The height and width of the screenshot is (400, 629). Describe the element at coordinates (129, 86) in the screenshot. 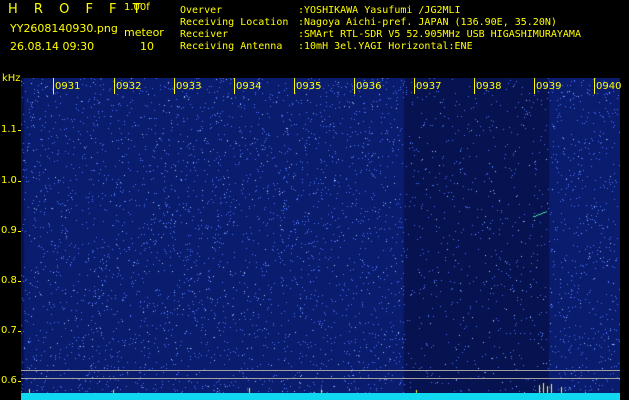

I see `time-label: 0932` at that location.